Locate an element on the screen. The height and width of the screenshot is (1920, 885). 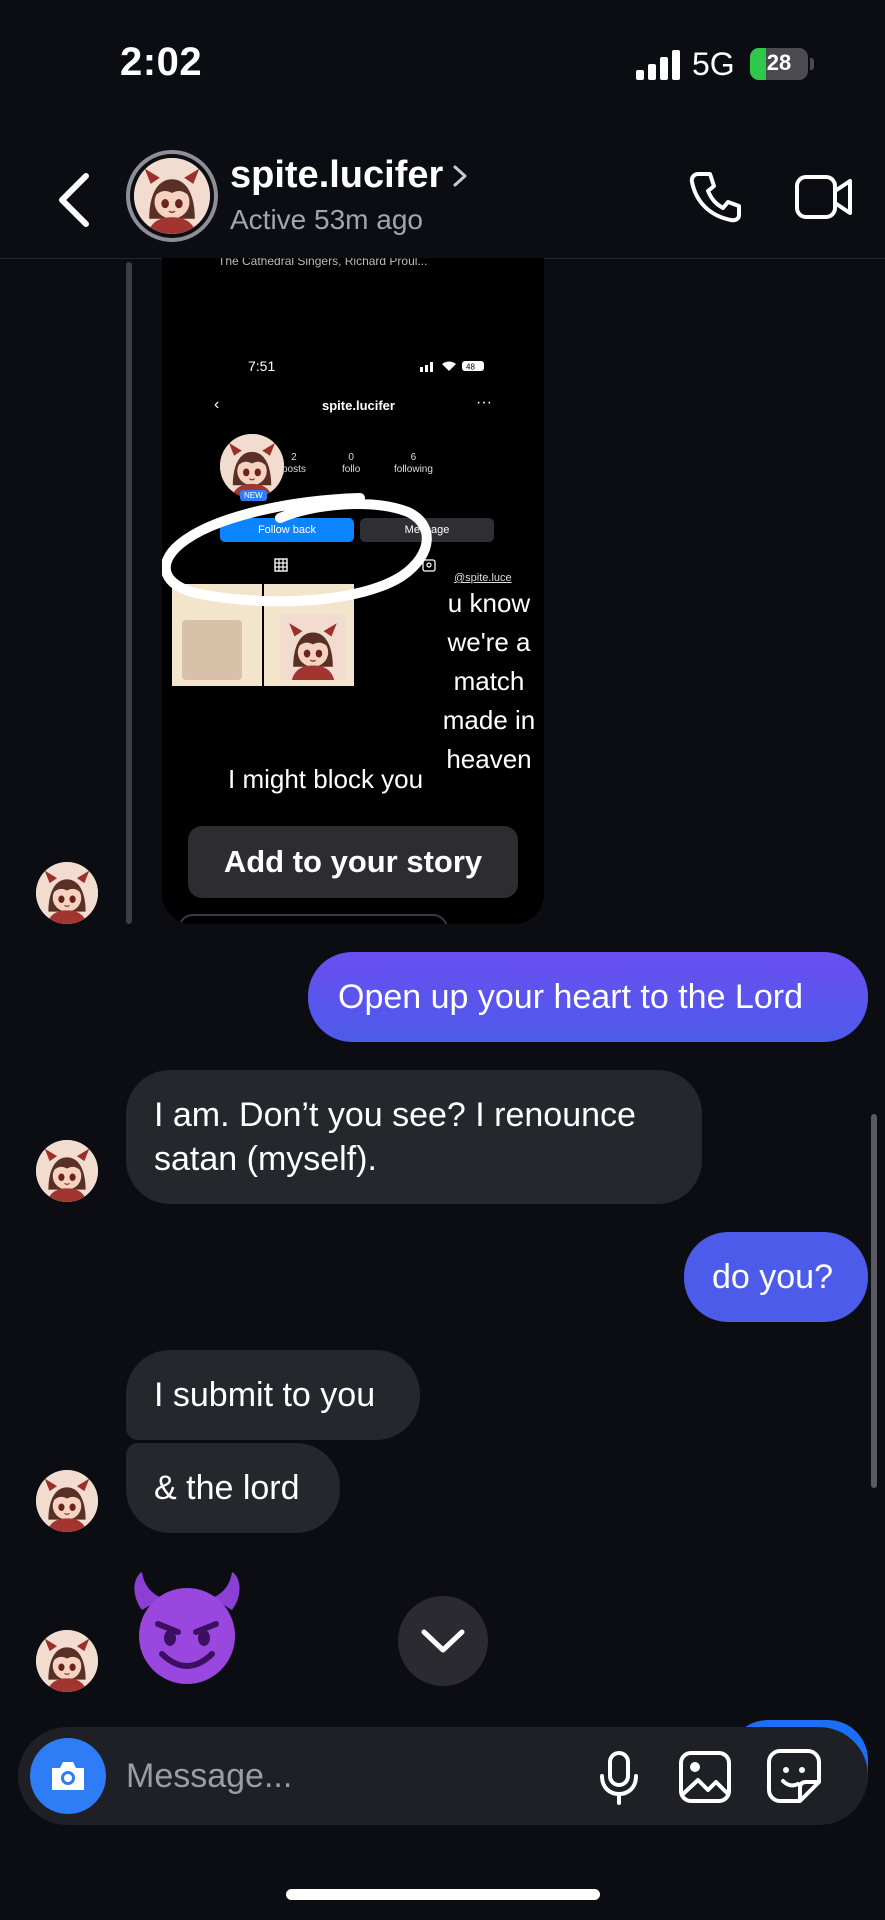
chevron-down-icon is located at coordinates (443, 1641).